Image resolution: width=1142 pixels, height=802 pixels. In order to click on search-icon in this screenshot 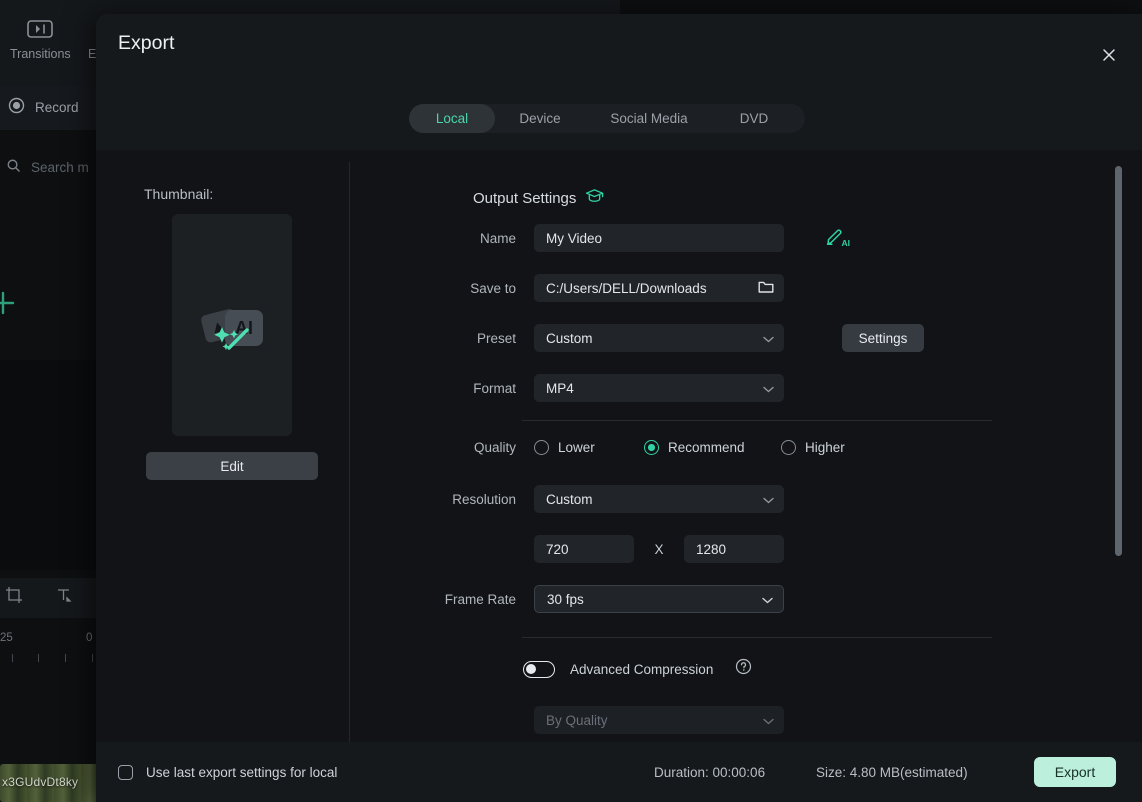, I will do `click(13, 167)`.